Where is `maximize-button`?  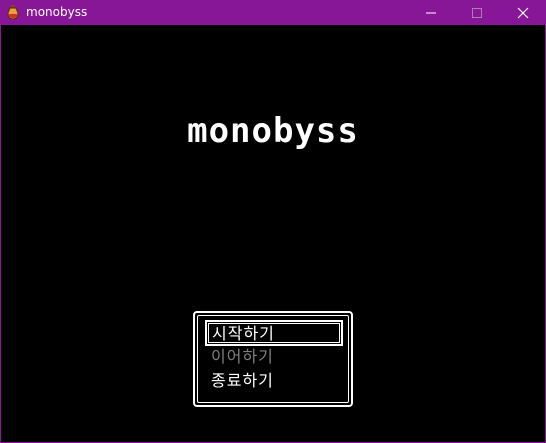
maximize-button is located at coordinates (477, 12).